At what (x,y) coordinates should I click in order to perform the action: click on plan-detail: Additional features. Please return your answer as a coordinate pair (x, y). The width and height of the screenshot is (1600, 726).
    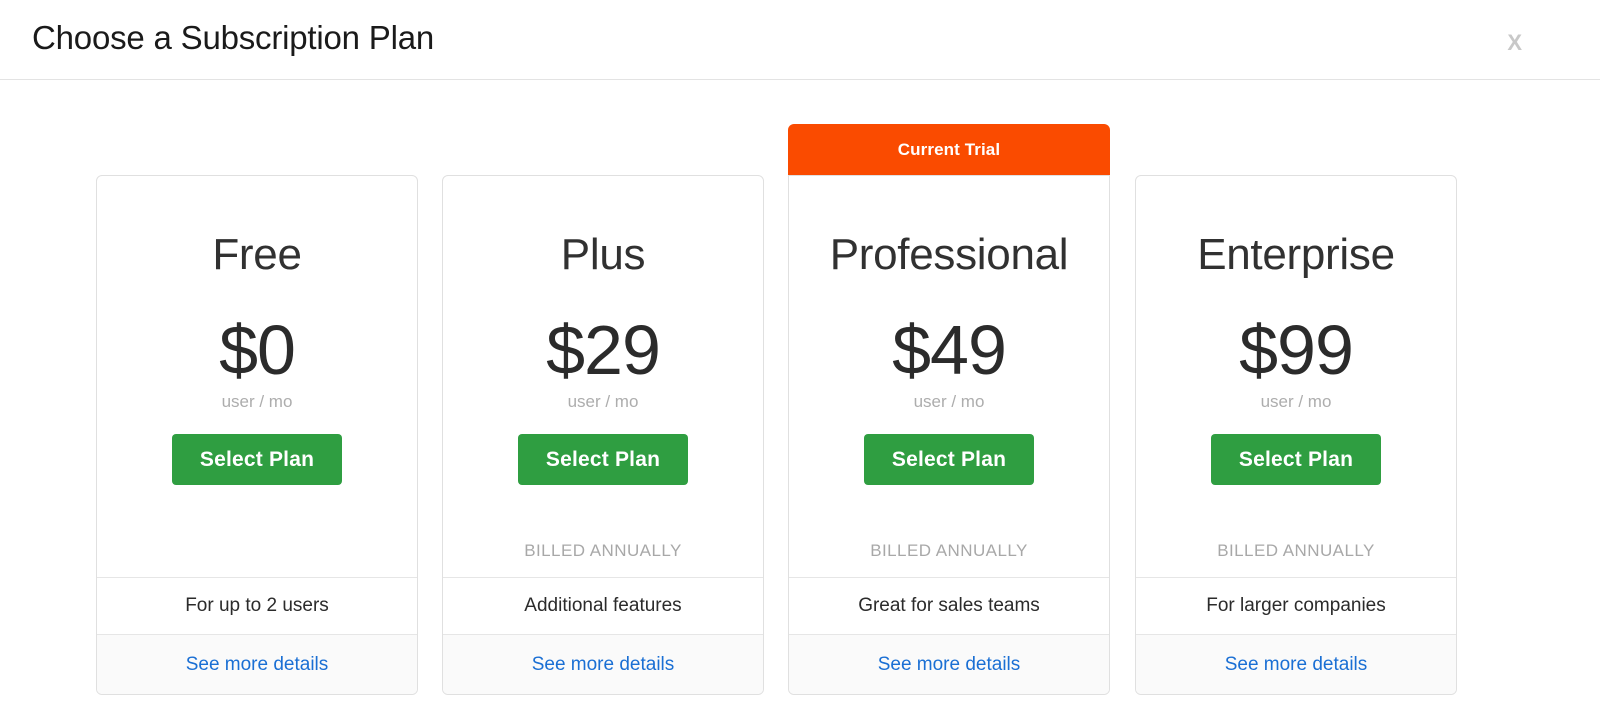
    Looking at the image, I should click on (603, 605).